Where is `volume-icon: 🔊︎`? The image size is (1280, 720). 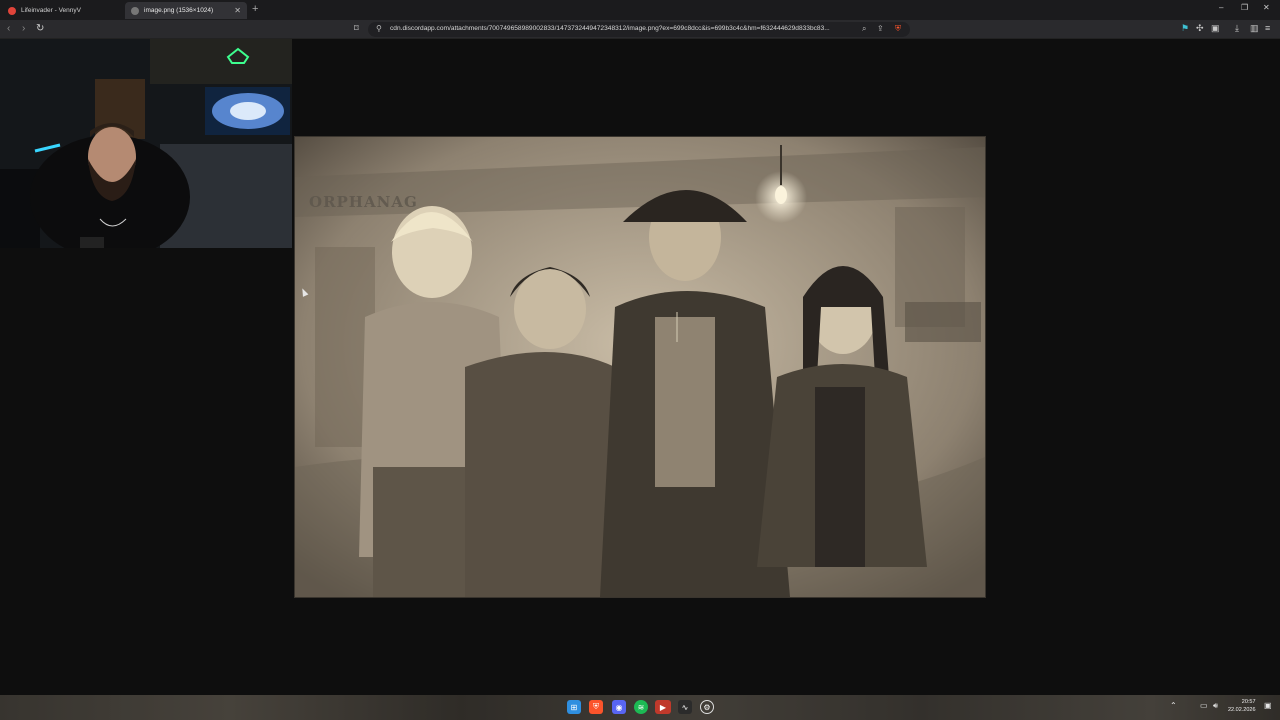
volume-icon: 🔊︎ is located at coordinates (1215, 706).